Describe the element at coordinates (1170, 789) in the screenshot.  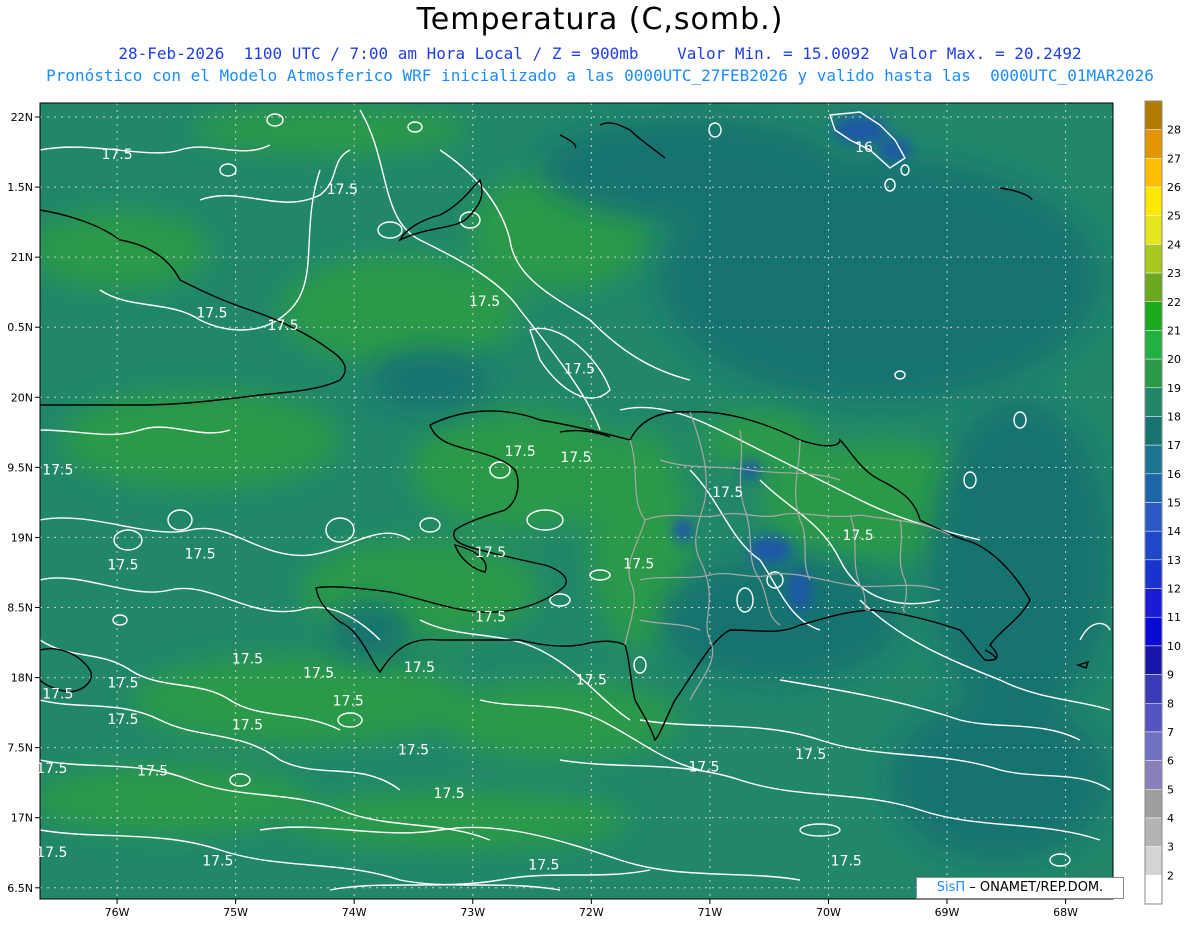
I see `legend-label: 5` at that location.